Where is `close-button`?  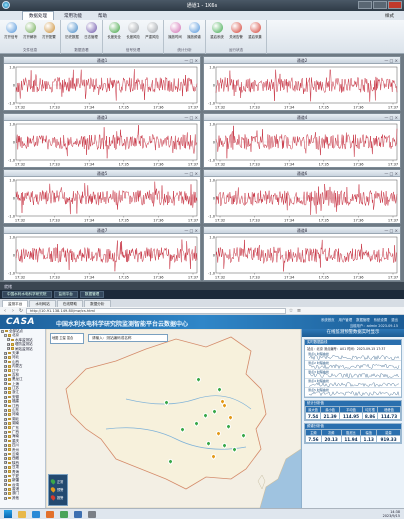
close-button is located at coordinates (395, 5).